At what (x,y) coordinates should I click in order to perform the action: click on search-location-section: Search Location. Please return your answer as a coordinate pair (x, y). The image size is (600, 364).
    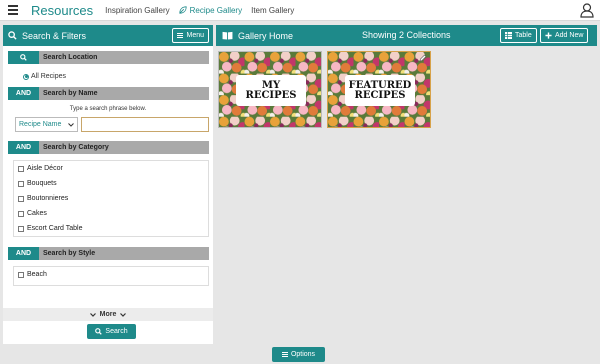
    Looking at the image, I should click on (108, 57).